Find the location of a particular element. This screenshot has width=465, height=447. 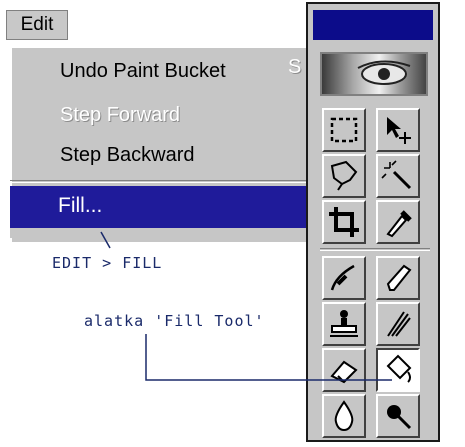

burn-tool is located at coordinates (398, 416).